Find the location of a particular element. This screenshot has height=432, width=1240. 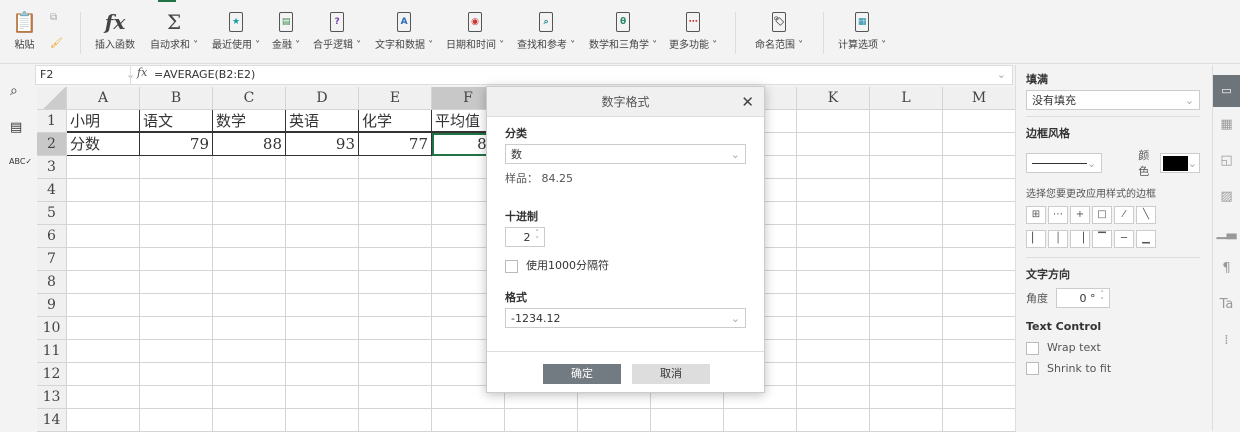

cell-C4 is located at coordinates (249, 190).